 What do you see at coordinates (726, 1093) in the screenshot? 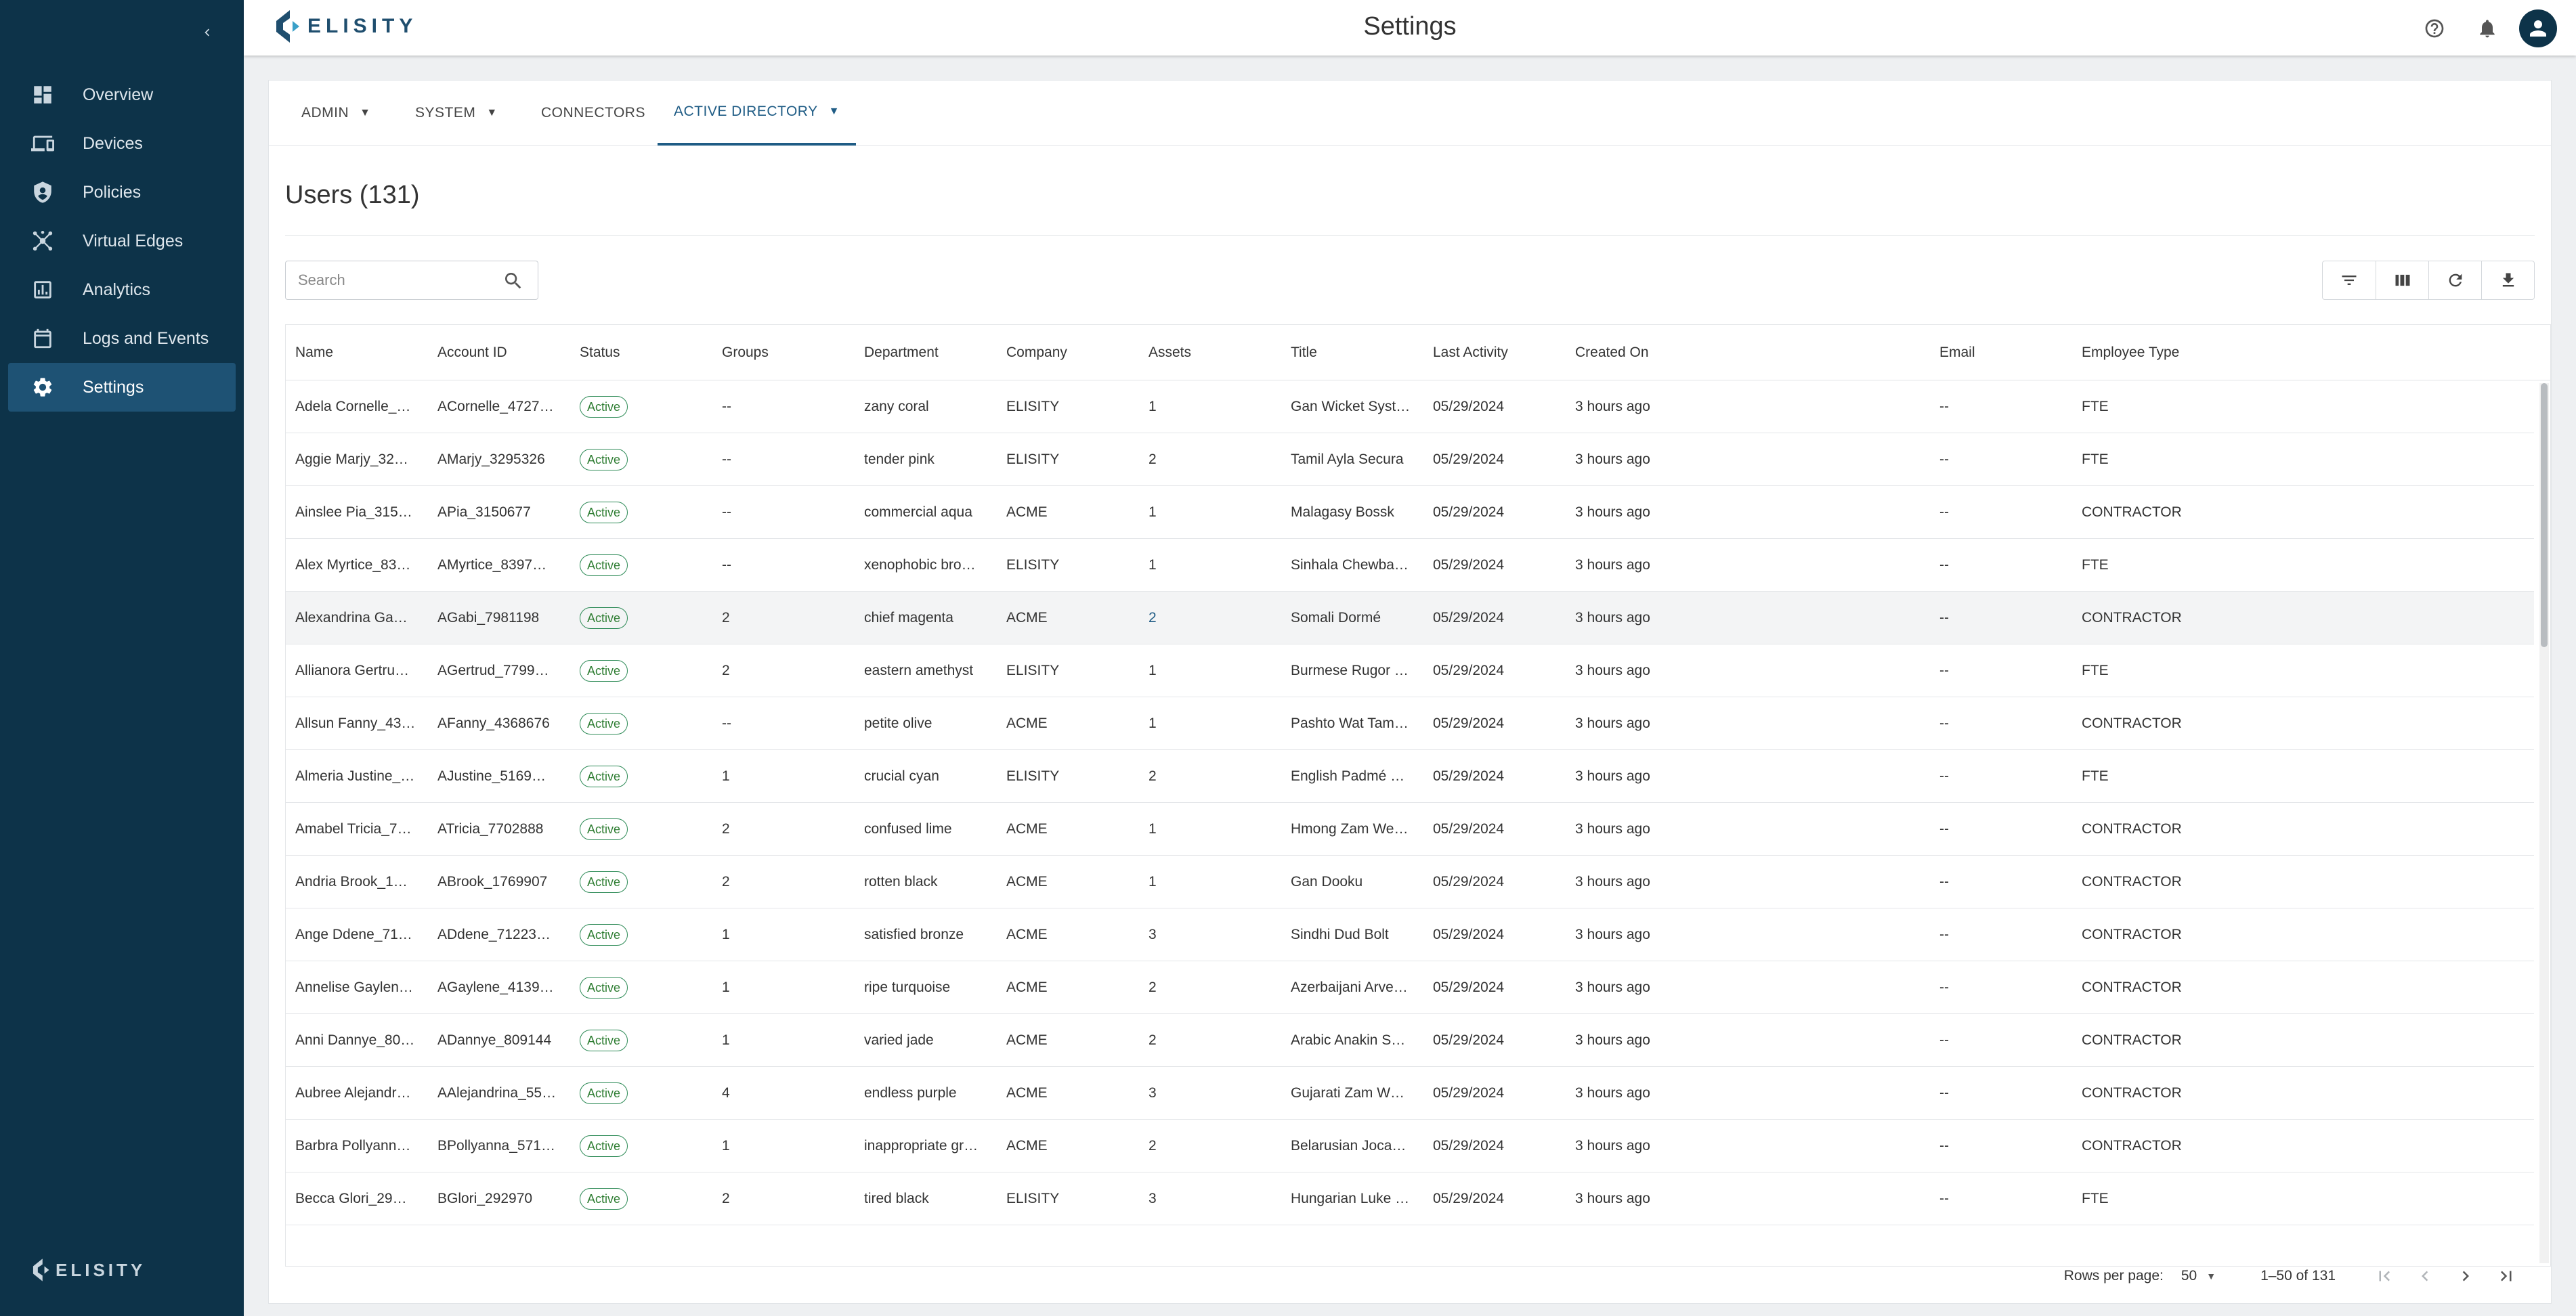
I see `groups-cell: 4` at bounding box center [726, 1093].